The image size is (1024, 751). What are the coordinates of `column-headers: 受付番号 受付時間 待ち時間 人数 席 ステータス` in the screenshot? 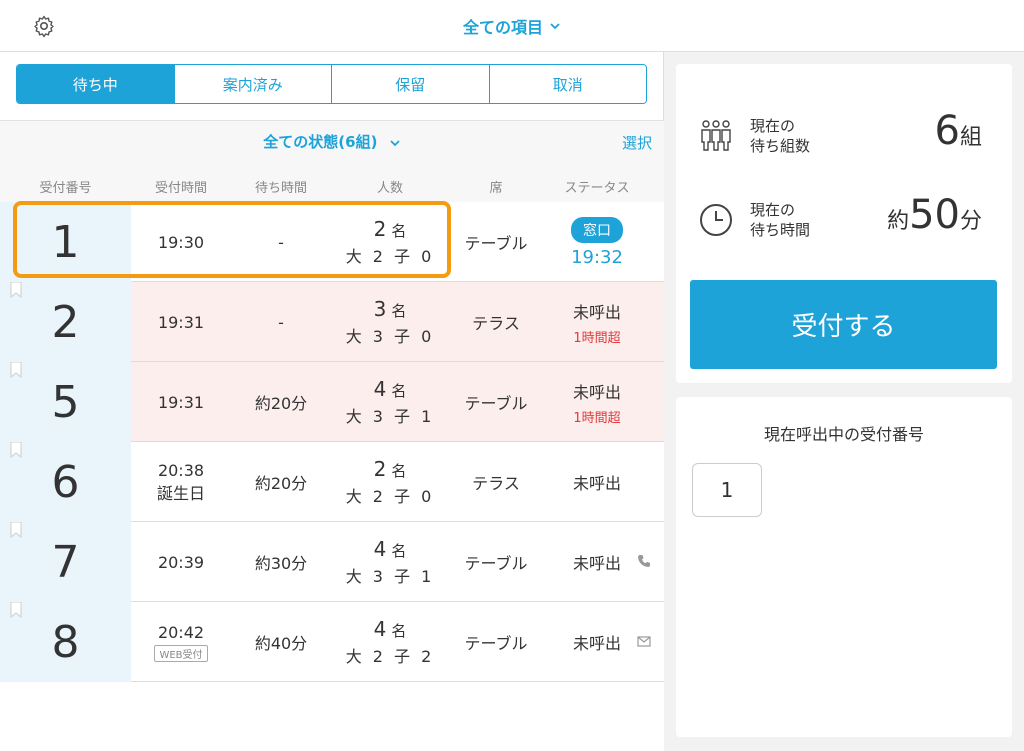 It's located at (332, 189).